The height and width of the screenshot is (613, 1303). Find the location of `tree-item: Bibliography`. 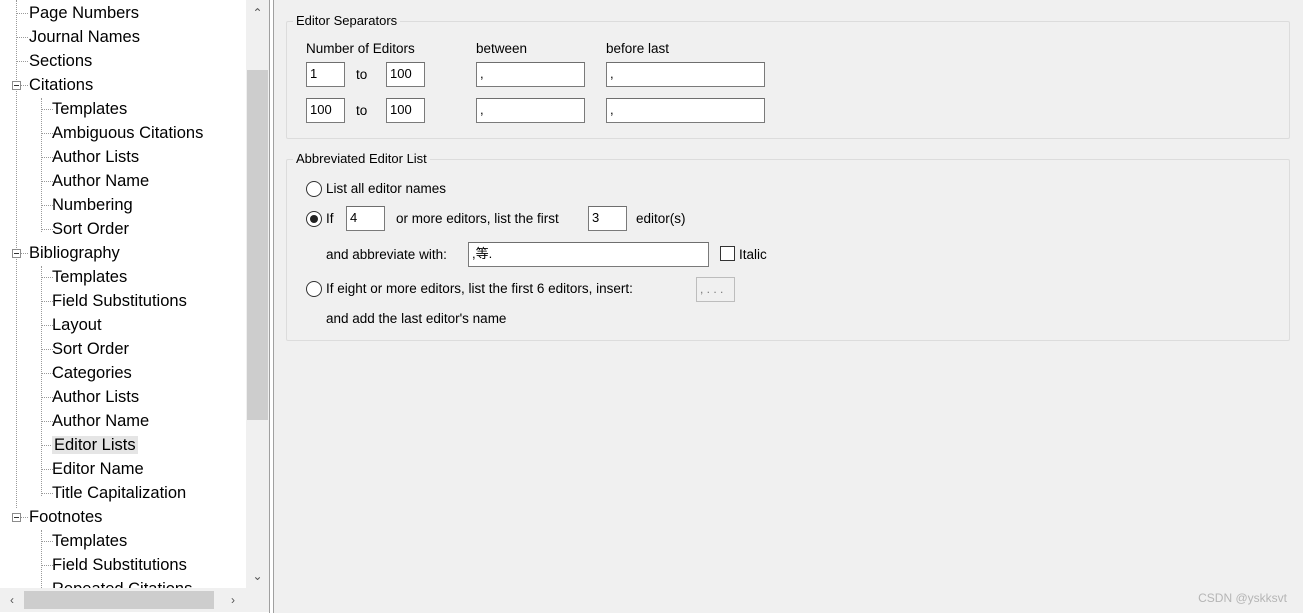

tree-item: Bibliography is located at coordinates (74, 253).